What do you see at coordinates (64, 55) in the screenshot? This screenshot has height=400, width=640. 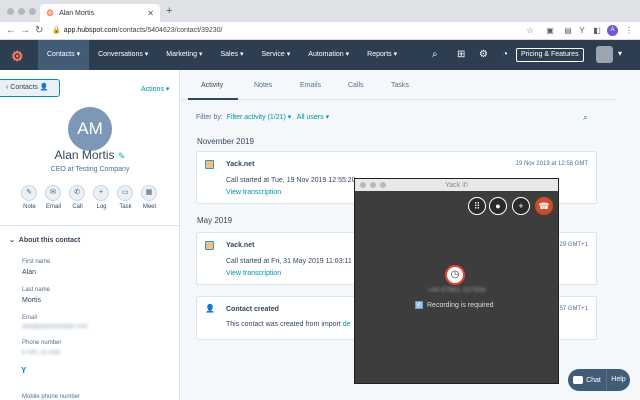 I see `nav-contacts: Contacts ▾` at bounding box center [64, 55].